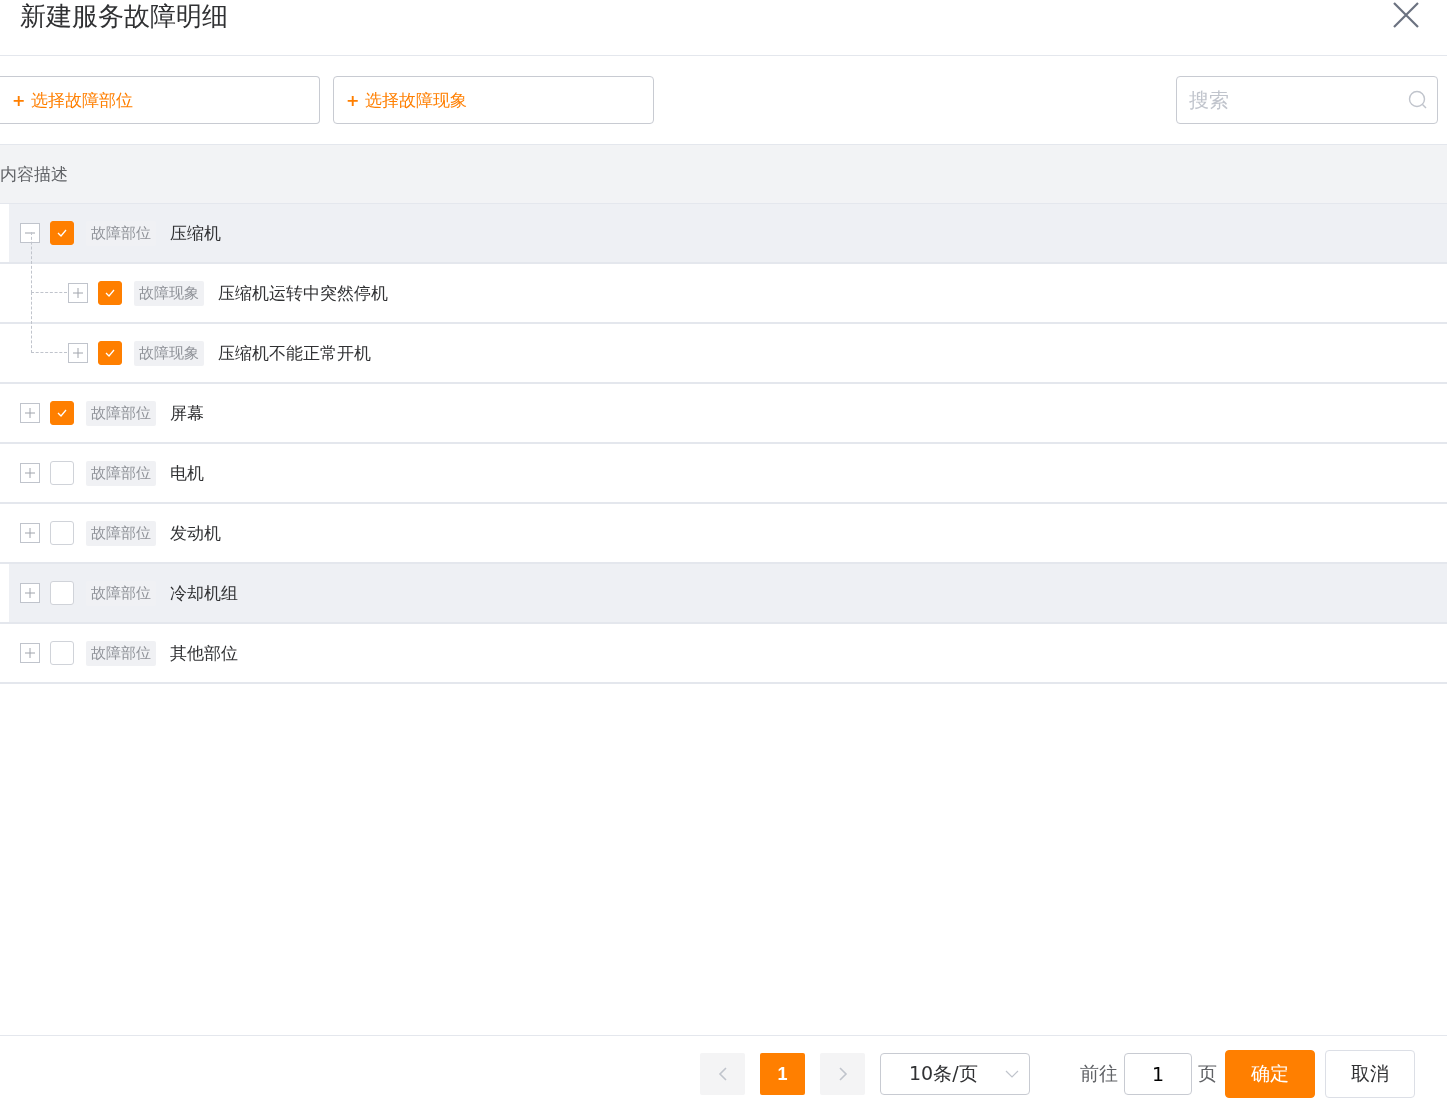 Image resolution: width=1447 pixels, height=1112 pixels. What do you see at coordinates (1158, 1074) in the screenshot?
I see `page-input: 1` at bounding box center [1158, 1074].